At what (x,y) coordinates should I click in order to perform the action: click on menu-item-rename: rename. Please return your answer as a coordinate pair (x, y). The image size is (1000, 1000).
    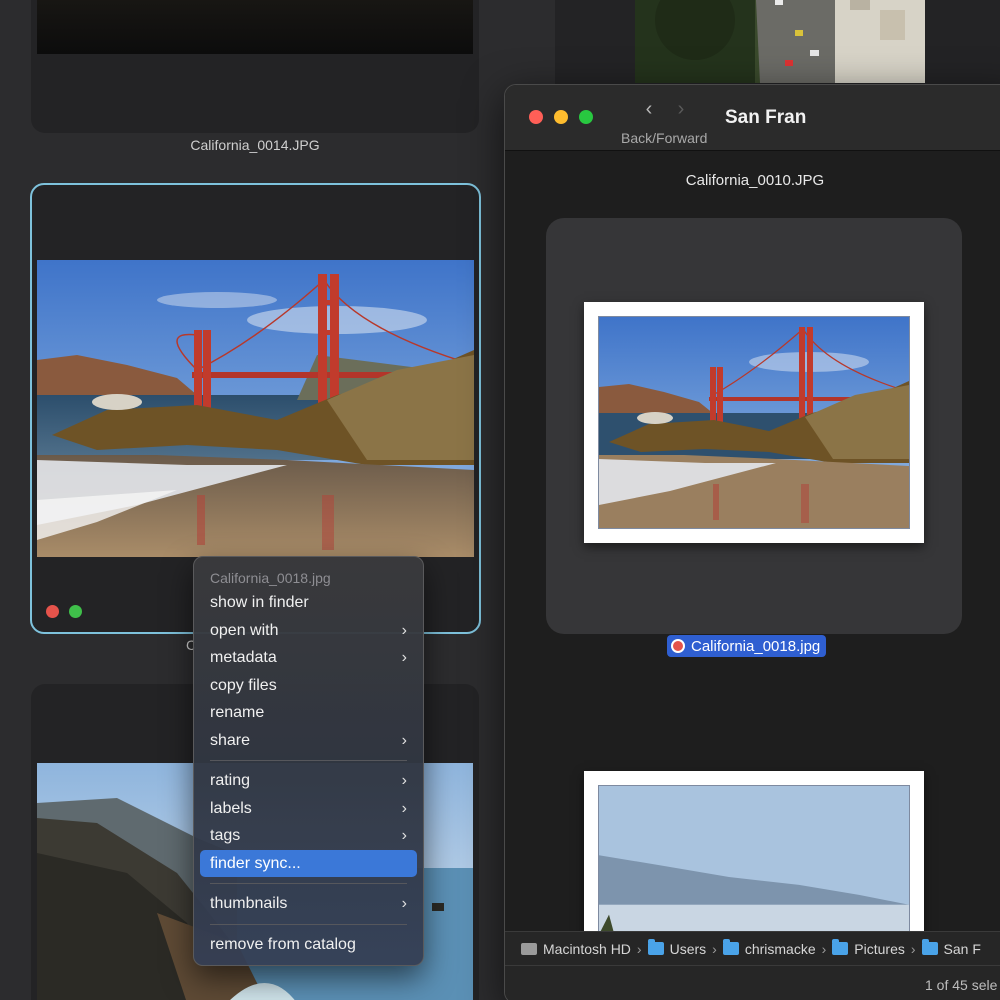
    Looking at the image, I should click on (308, 713).